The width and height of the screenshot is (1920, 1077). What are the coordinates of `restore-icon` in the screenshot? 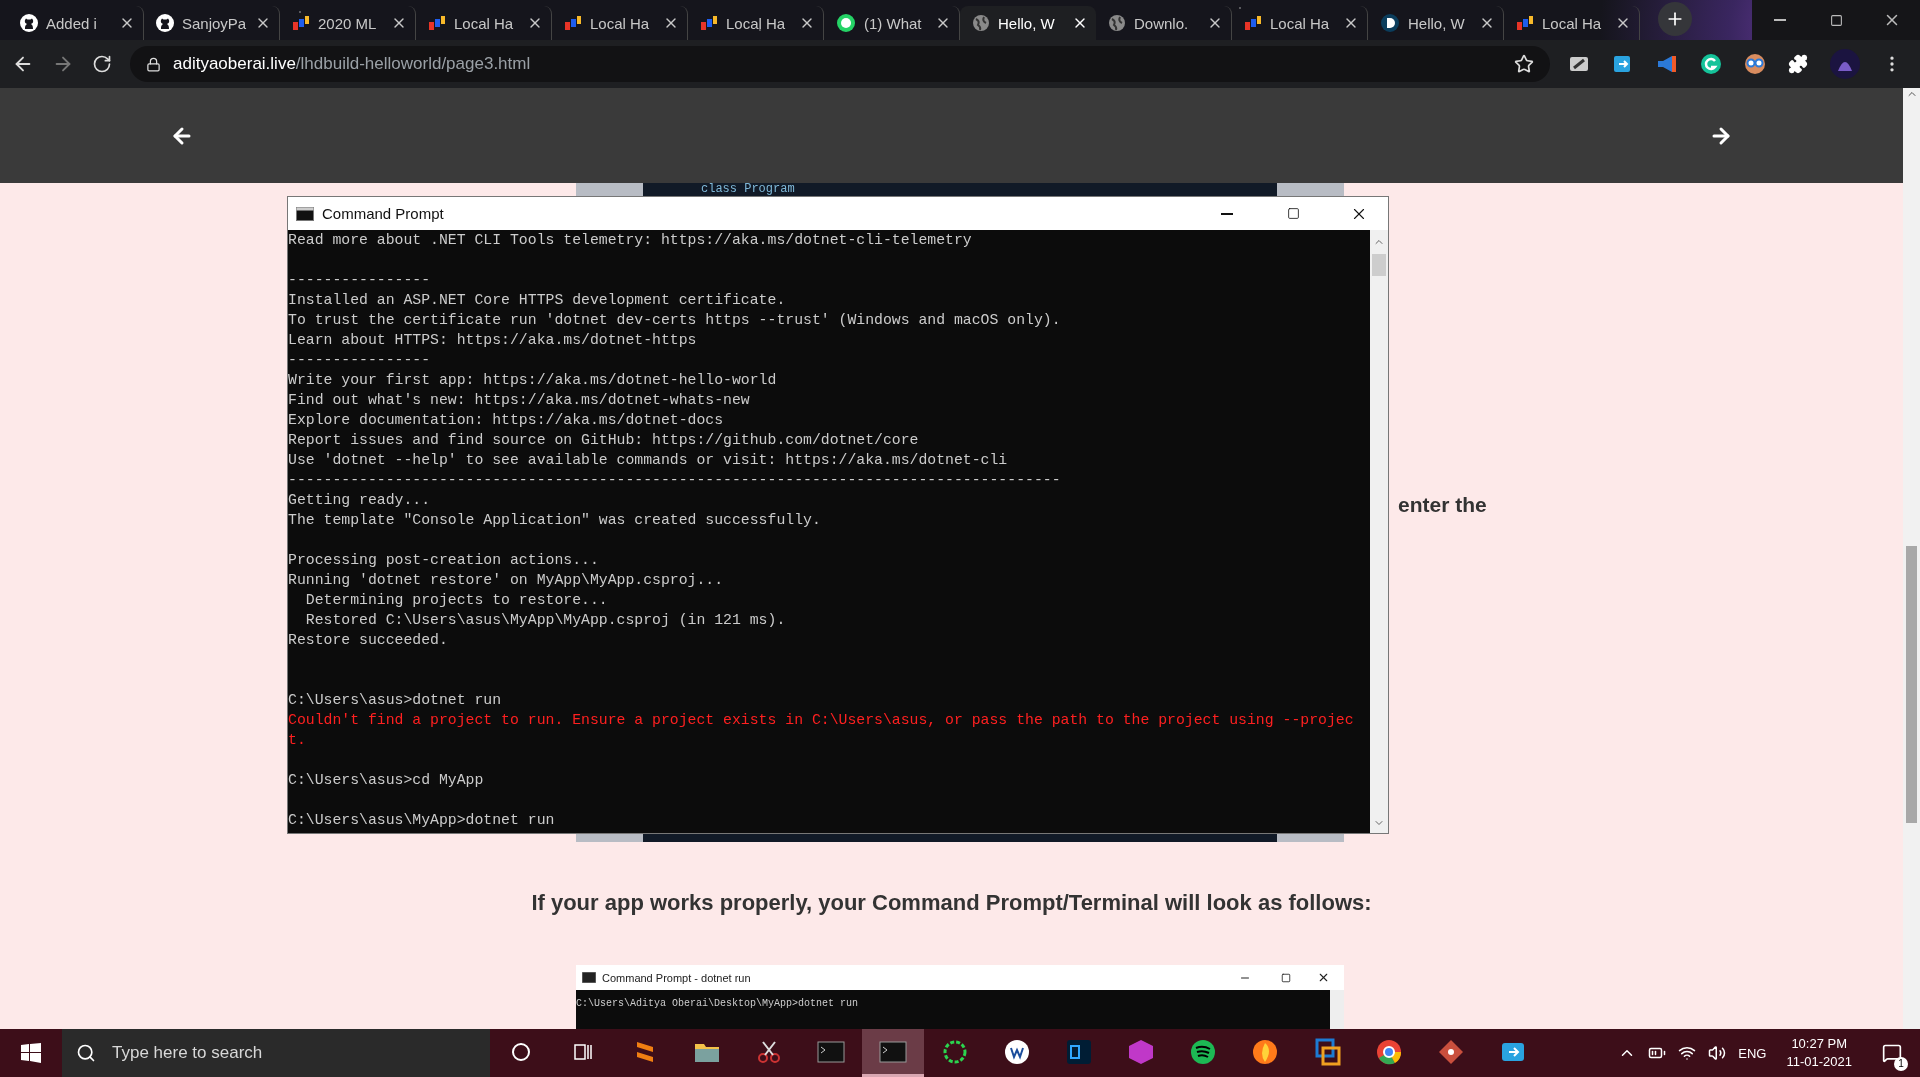 It's located at (1836, 20).